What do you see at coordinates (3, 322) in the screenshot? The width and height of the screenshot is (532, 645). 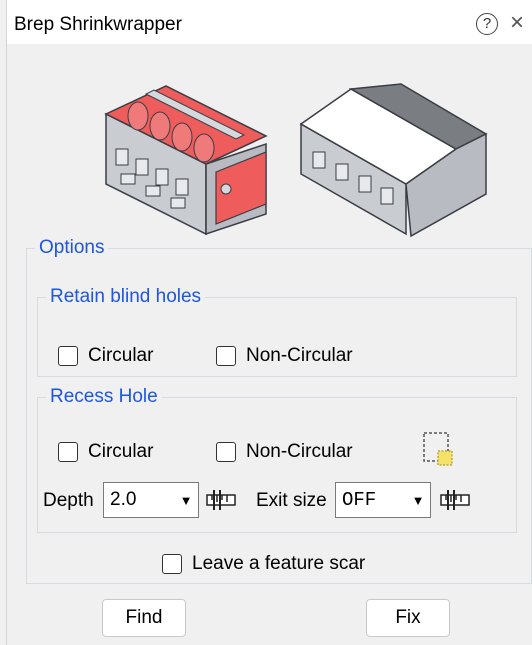 I see `window-frame-edge` at bounding box center [3, 322].